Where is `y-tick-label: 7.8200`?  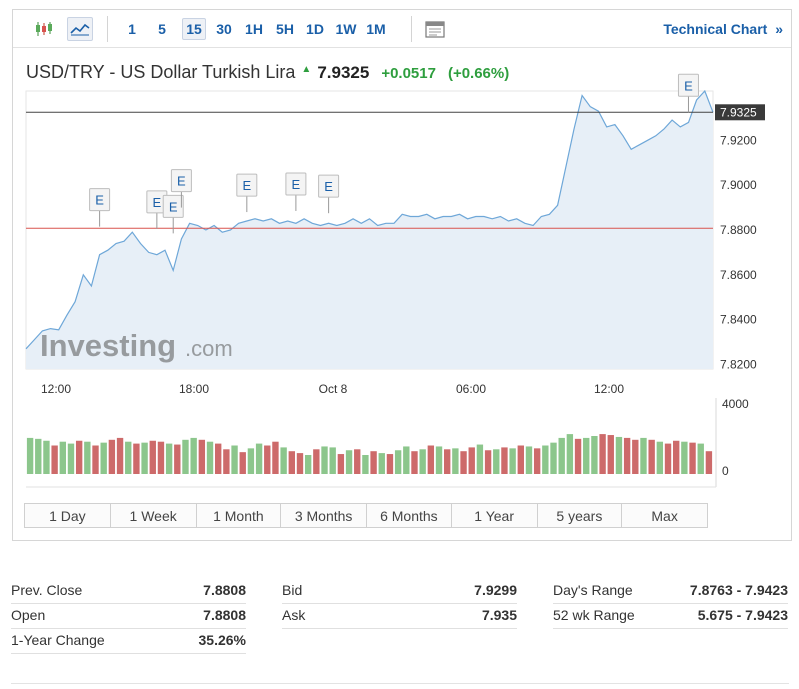 y-tick-label: 7.8200 is located at coordinates (738, 365).